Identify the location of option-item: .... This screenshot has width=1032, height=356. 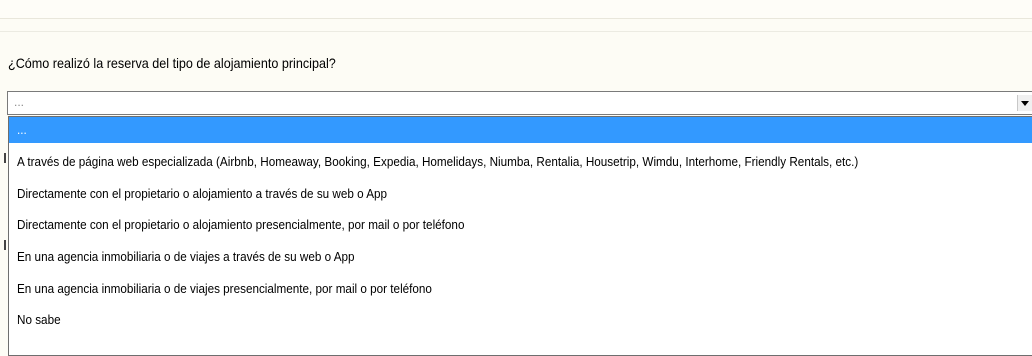
(520, 130).